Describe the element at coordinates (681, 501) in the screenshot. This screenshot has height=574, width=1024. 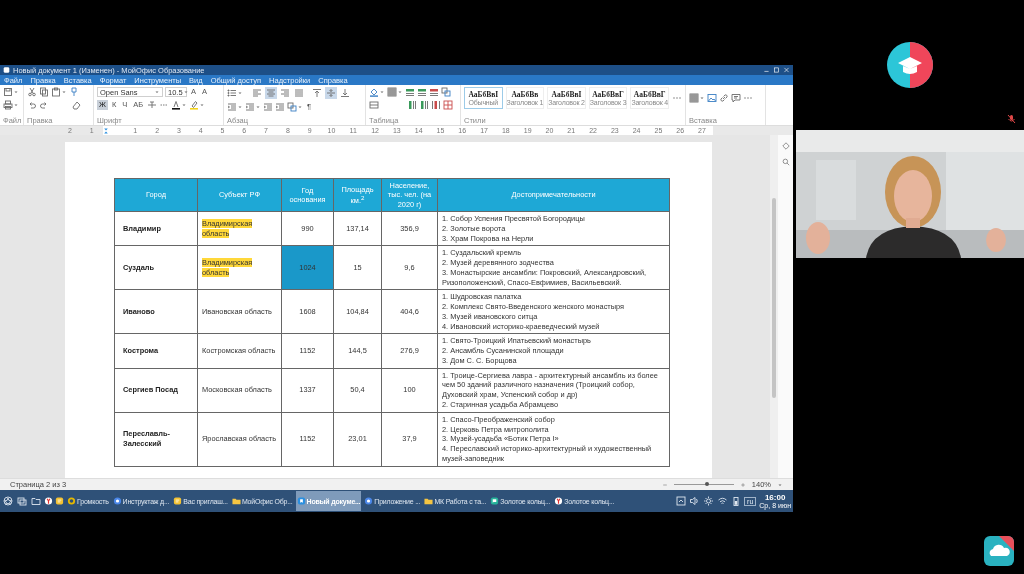
I see `chevron-up-icon` at that location.